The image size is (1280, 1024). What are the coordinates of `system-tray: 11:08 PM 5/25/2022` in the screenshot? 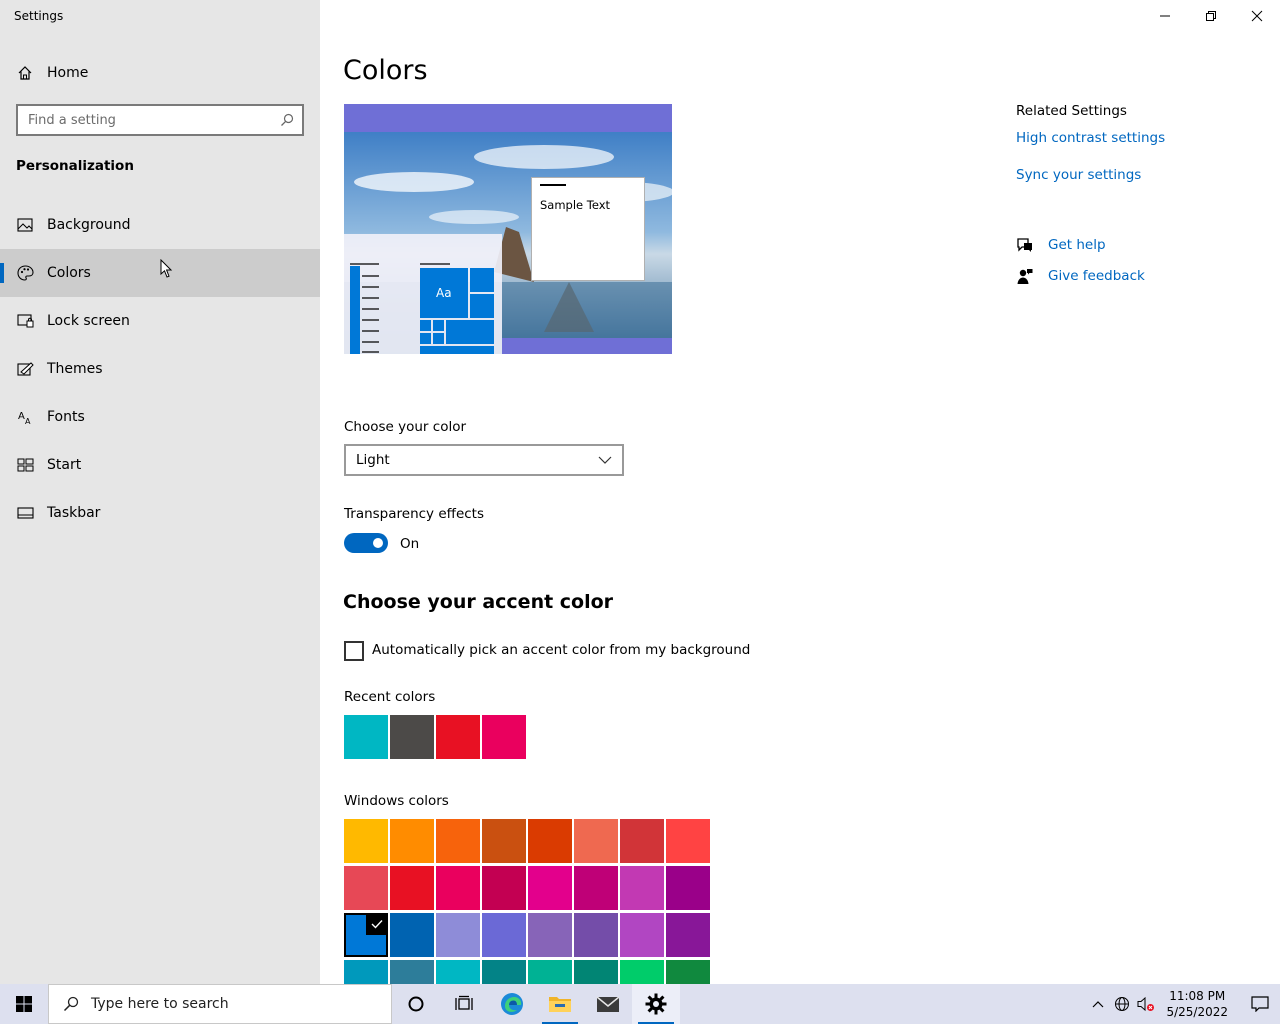 It's located at (1183, 1004).